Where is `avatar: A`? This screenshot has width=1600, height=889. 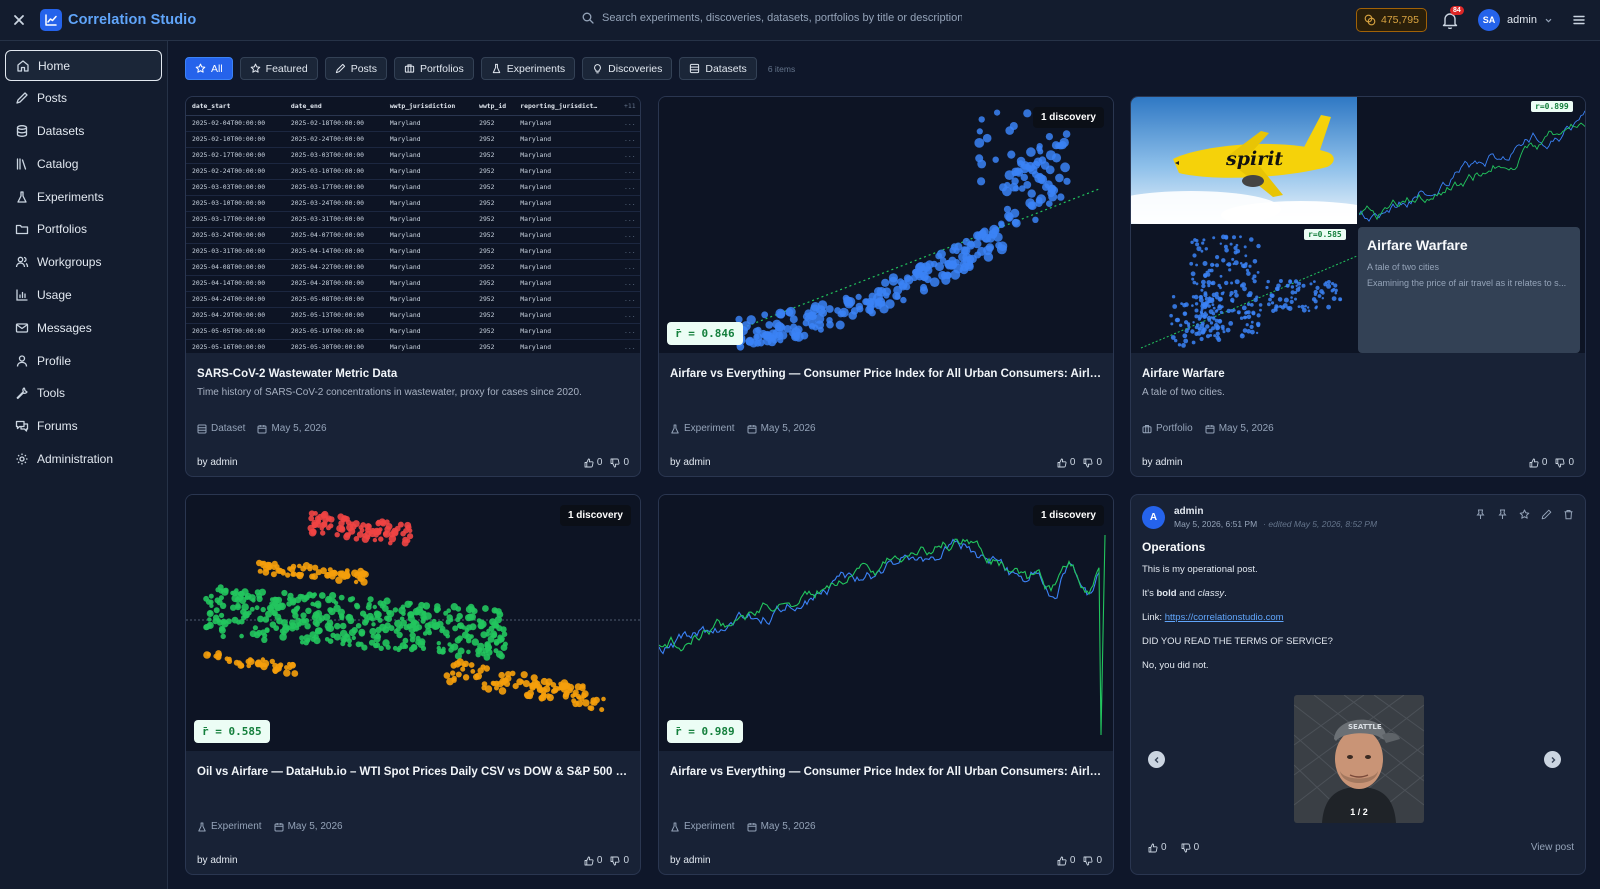 avatar: A is located at coordinates (1153, 517).